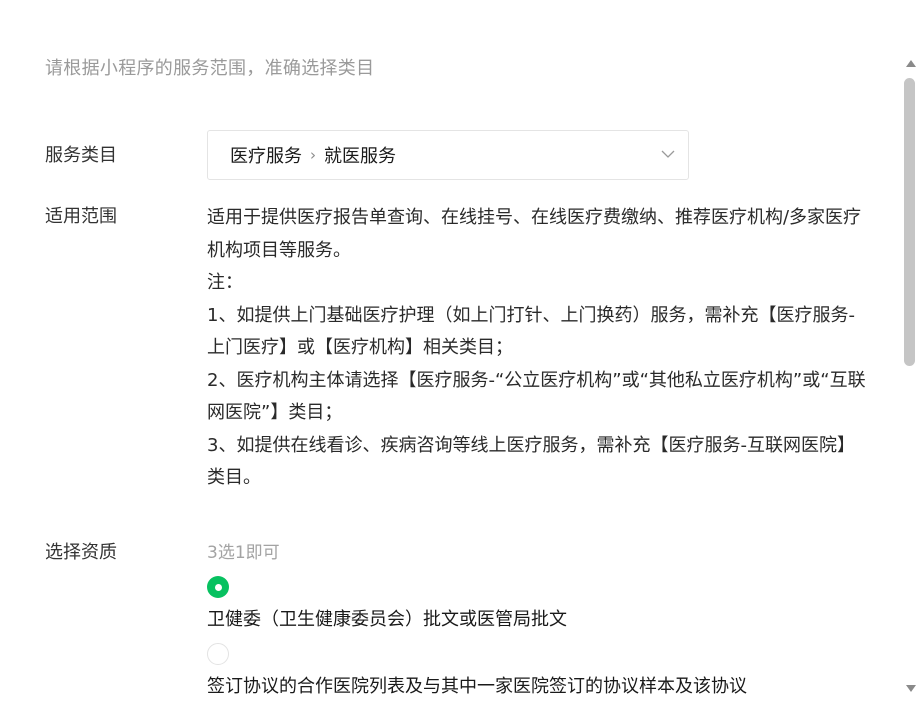 This screenshot has width=918, height=712. I want to click on scope-label: 适用范围, so click(81, 216).